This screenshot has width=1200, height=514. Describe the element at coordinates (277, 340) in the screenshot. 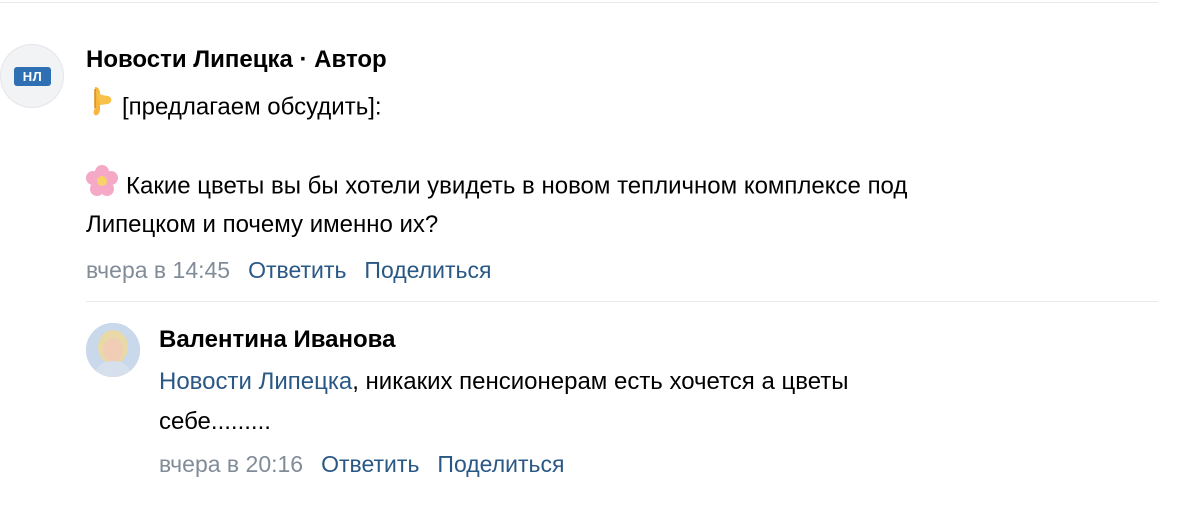

I see `reply-author-name: Валентина Иванова` at that location.